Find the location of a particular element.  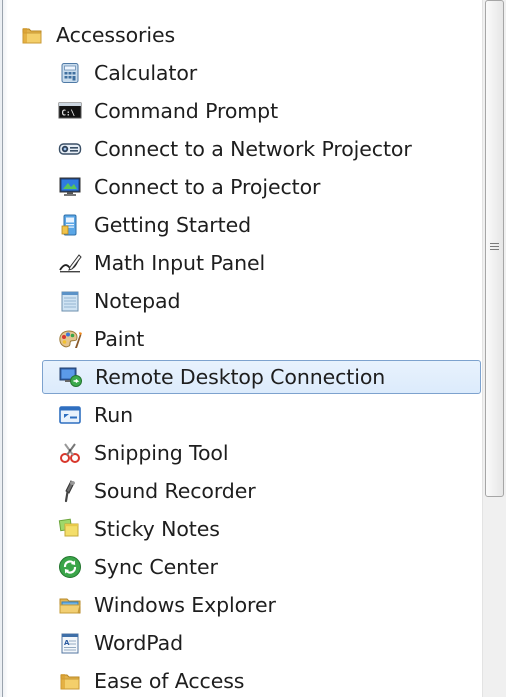

menu-left-border is located at coordinates (4, 348).